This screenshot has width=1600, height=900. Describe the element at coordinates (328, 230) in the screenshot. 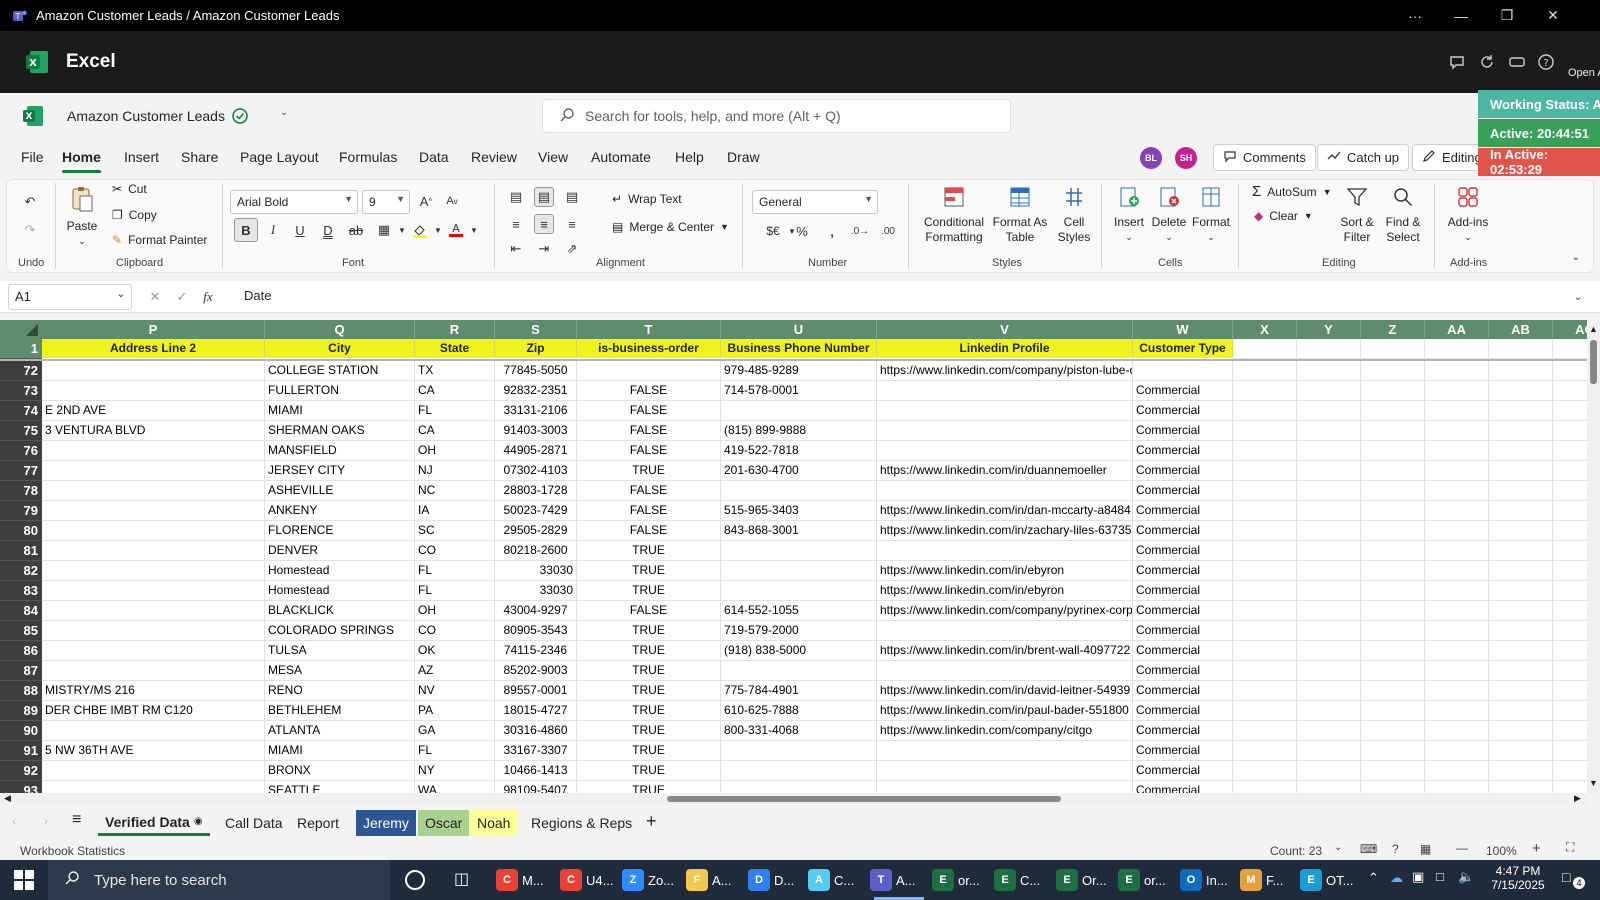

I see `double-underline-button: D` at that location.